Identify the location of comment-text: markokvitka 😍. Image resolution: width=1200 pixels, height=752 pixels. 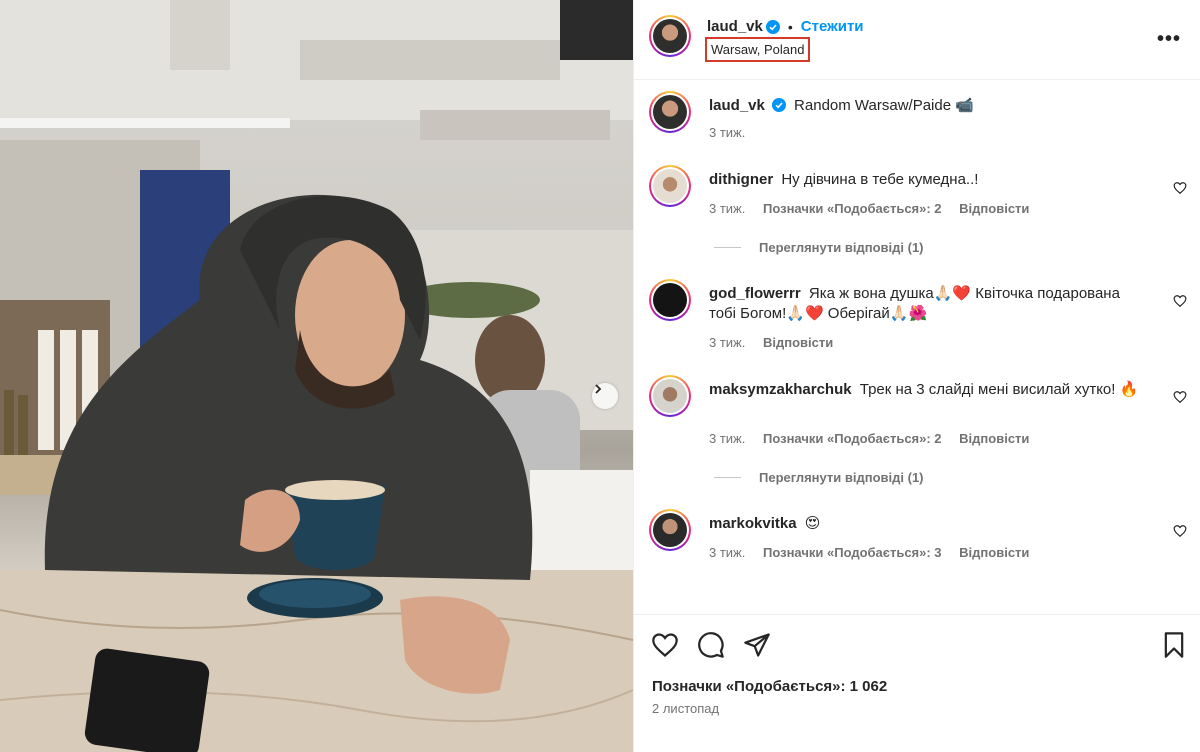
(929, 524).